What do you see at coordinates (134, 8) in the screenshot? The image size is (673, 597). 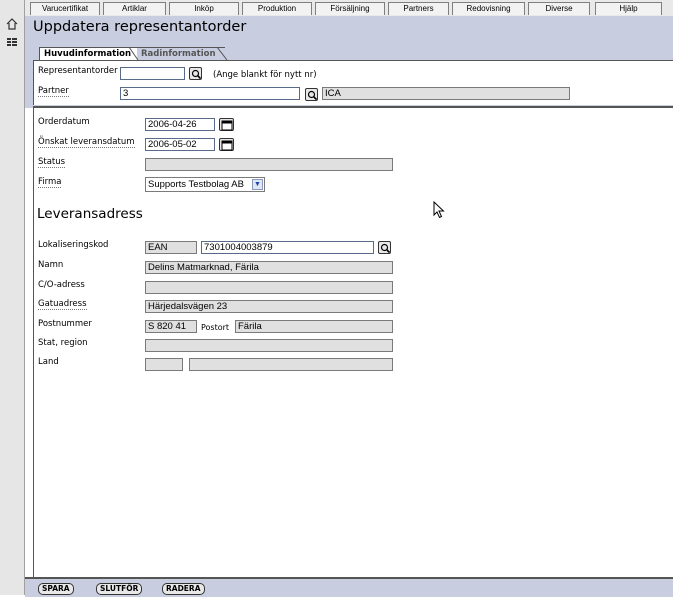 I see `menu-artiklar: Artiklar` at bounding box center [134, 8].